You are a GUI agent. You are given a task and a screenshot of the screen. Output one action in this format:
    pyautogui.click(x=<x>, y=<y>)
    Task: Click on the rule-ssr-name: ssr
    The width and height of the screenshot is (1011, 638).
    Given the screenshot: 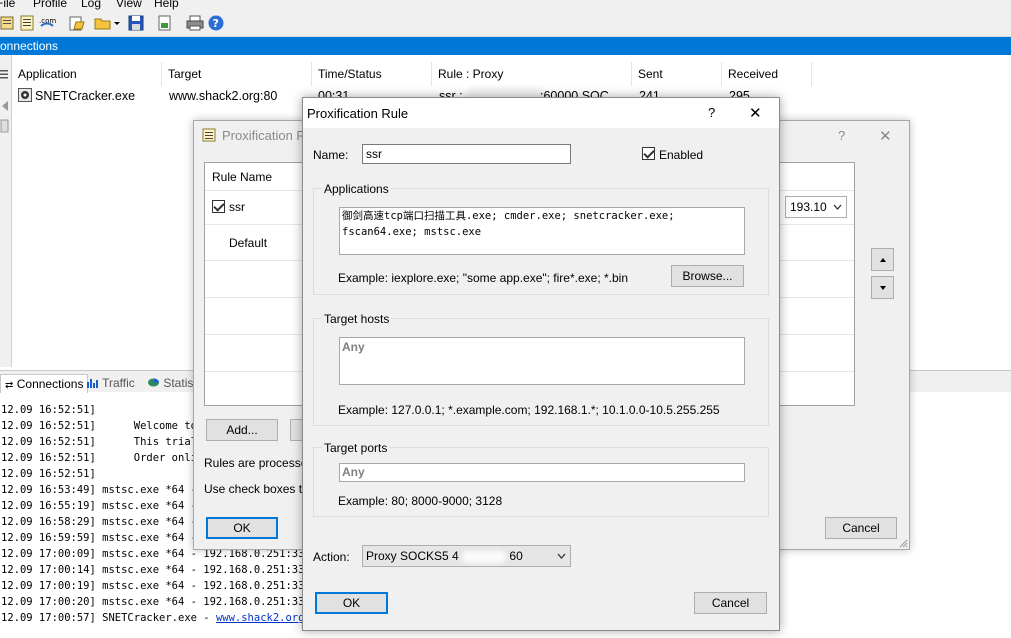 What is the action you would take?
    pyautogui.click(x=237, y=207)
    